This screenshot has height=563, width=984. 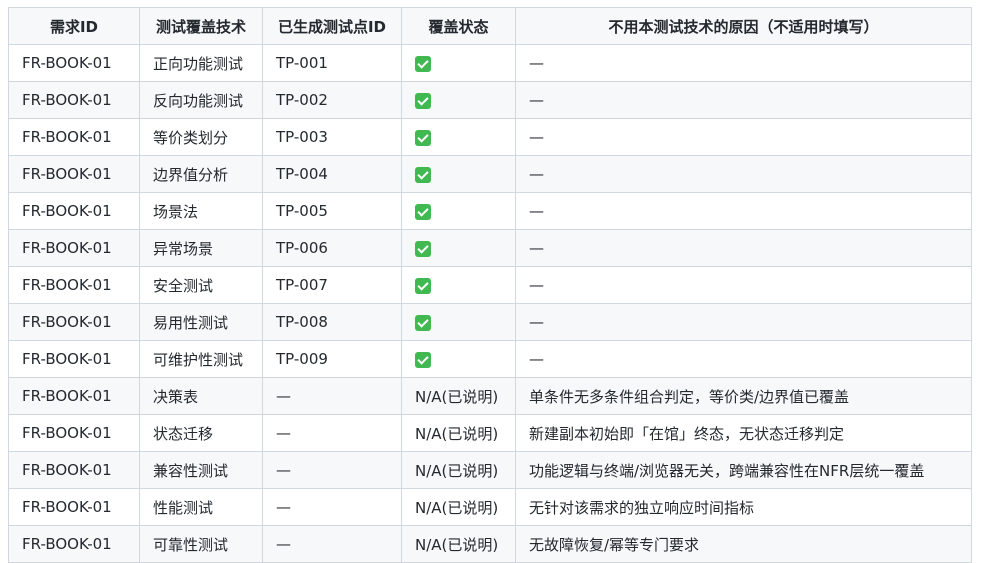 I want to click on cell-test-point-id: TP-001, so click(x=332, y=63).